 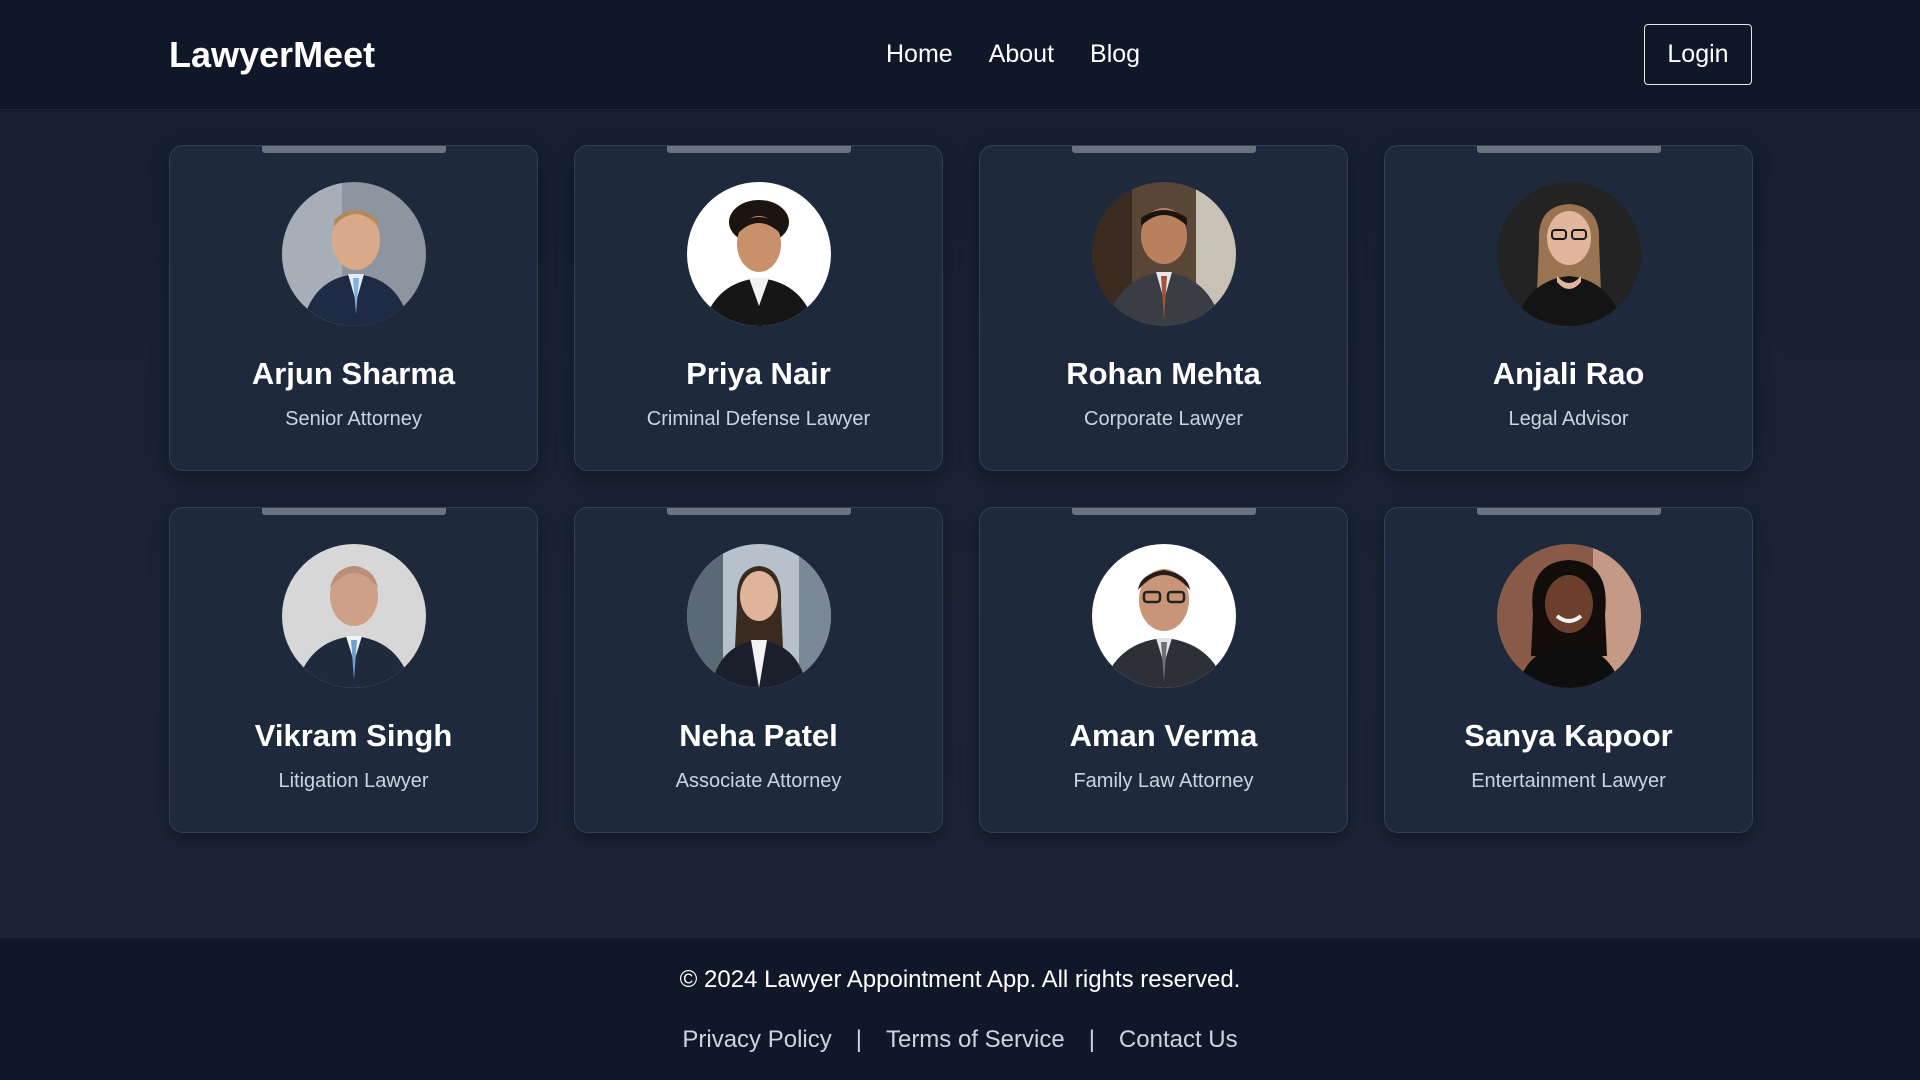 I want to click on lawyer-role: Criminal Defense Lawyer, so click(x=758, y=419).